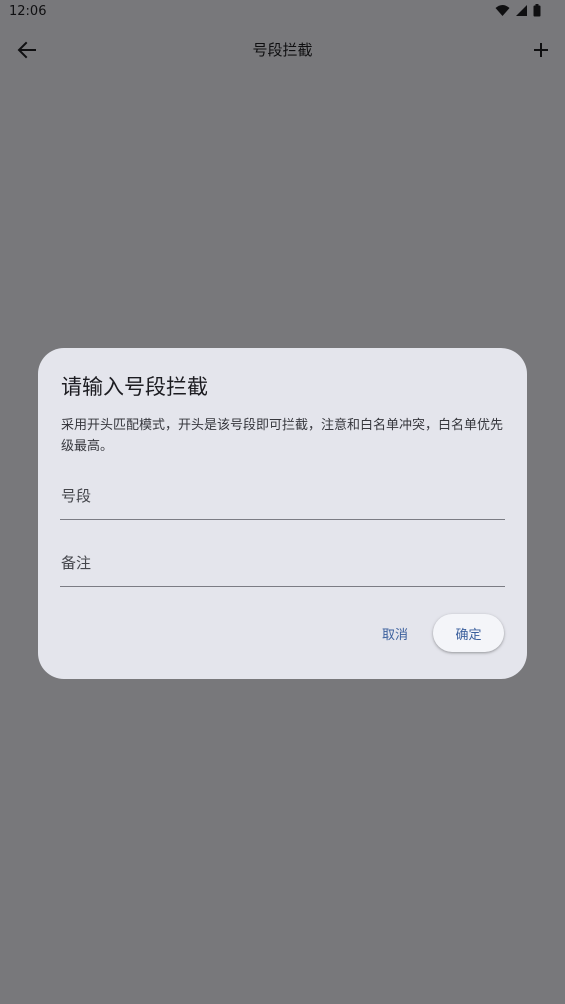  What do you see at coordinates (282, 634) in the screenshot?
I see `dialog-actions: 取消 确定` at bounding box center [282, 634].